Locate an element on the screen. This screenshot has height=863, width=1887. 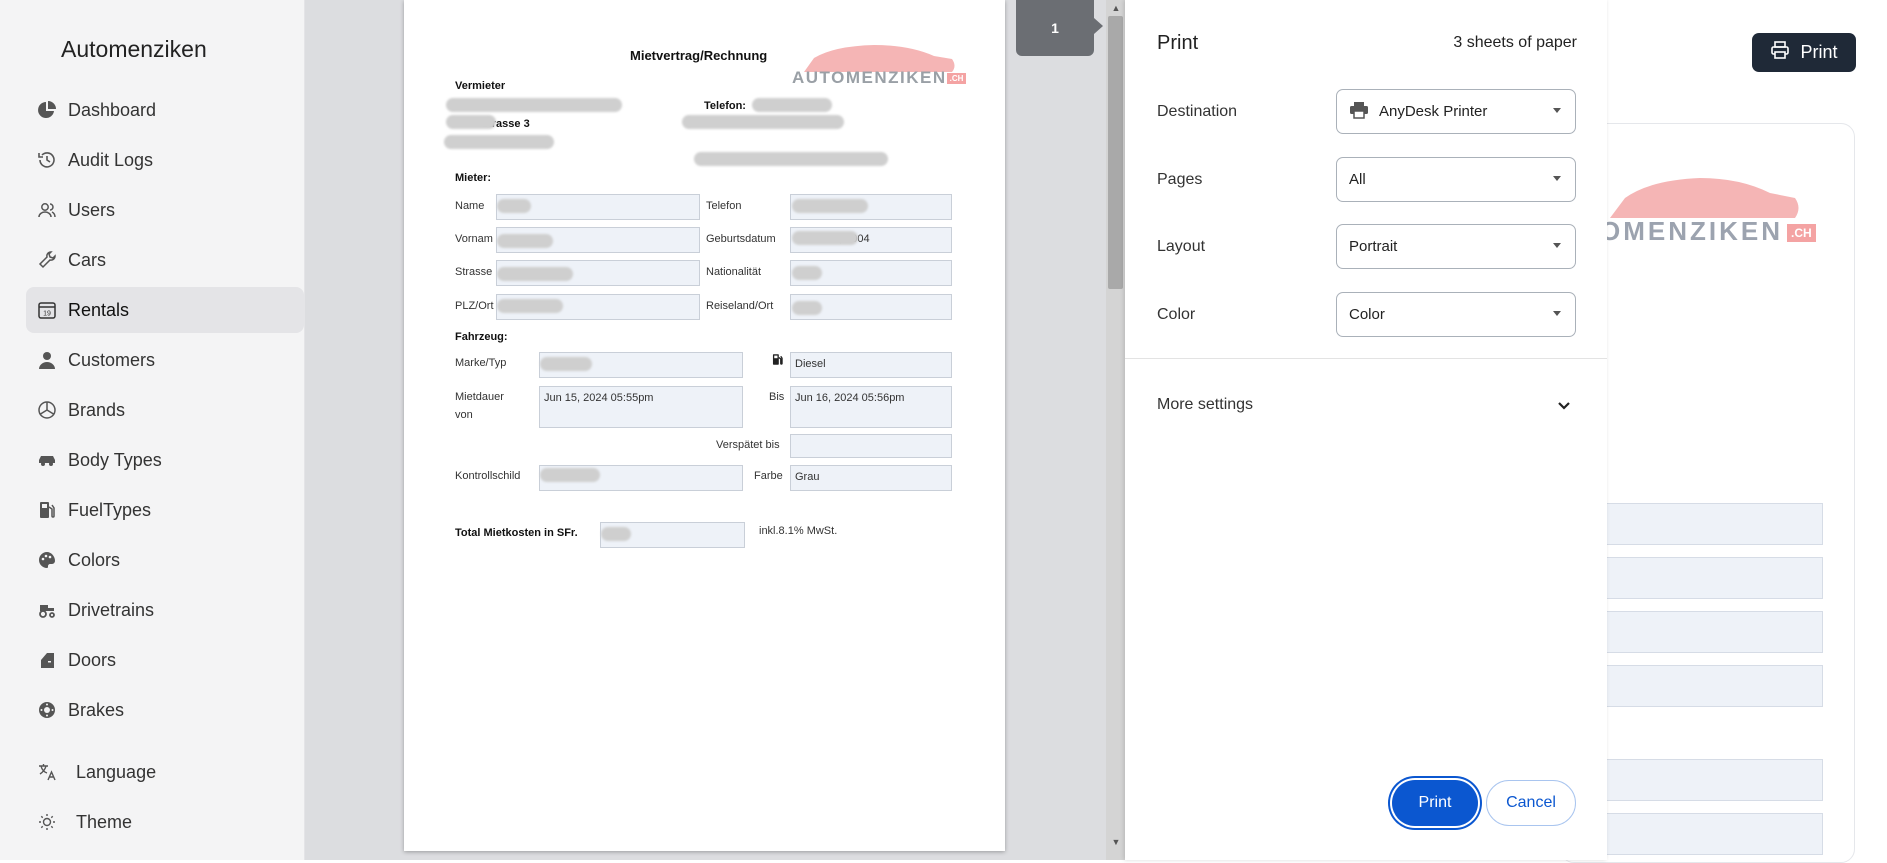
doc-farbe-value: Grau is located at coordinates (807, 477).